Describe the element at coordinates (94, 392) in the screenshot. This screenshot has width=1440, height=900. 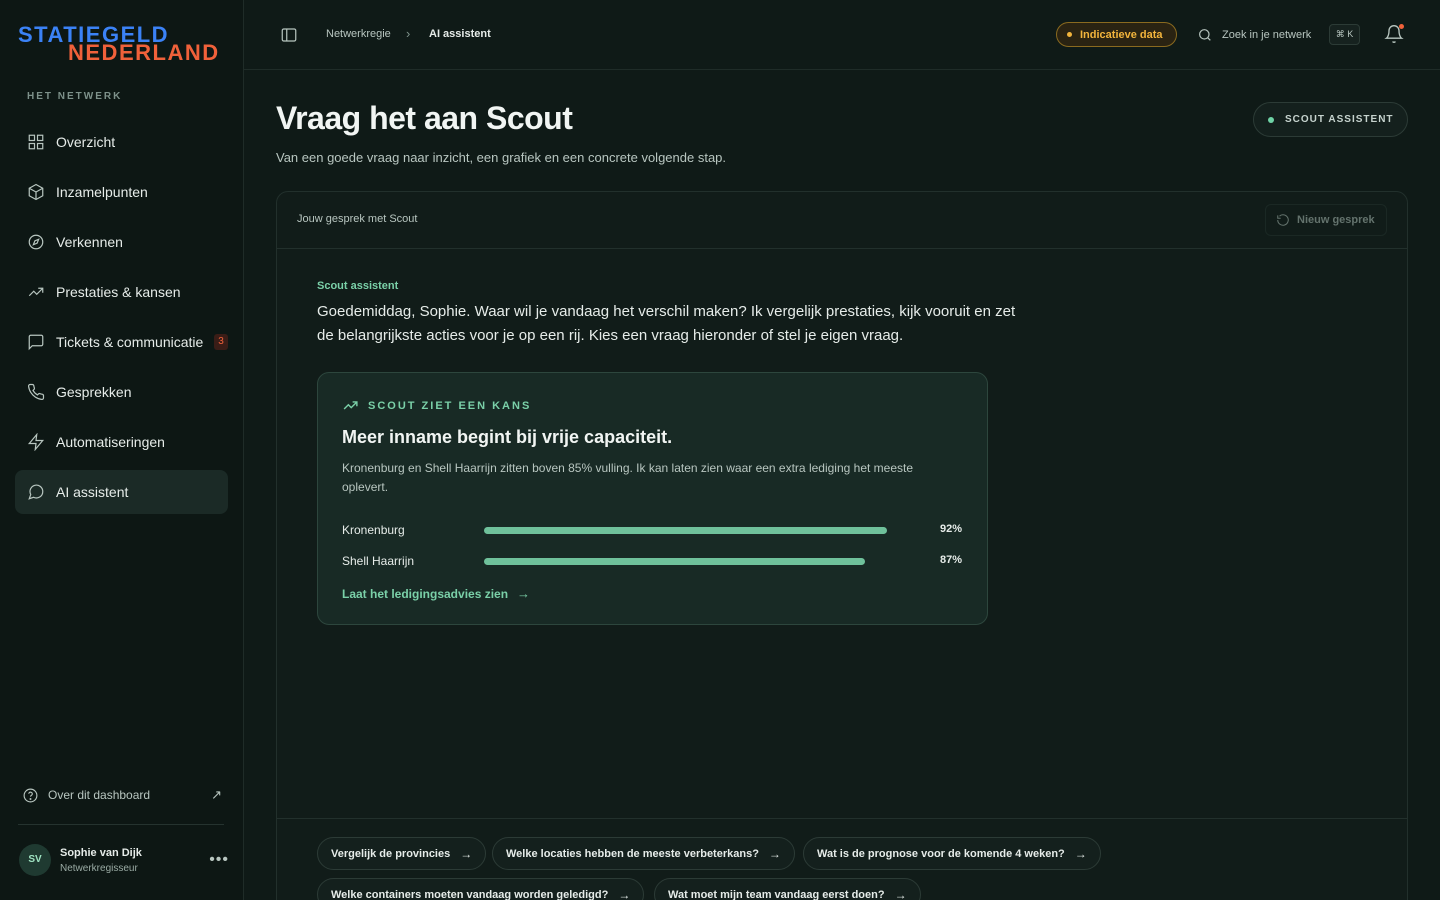
I see `sidebar-item-label: Gesprekken` at that location.